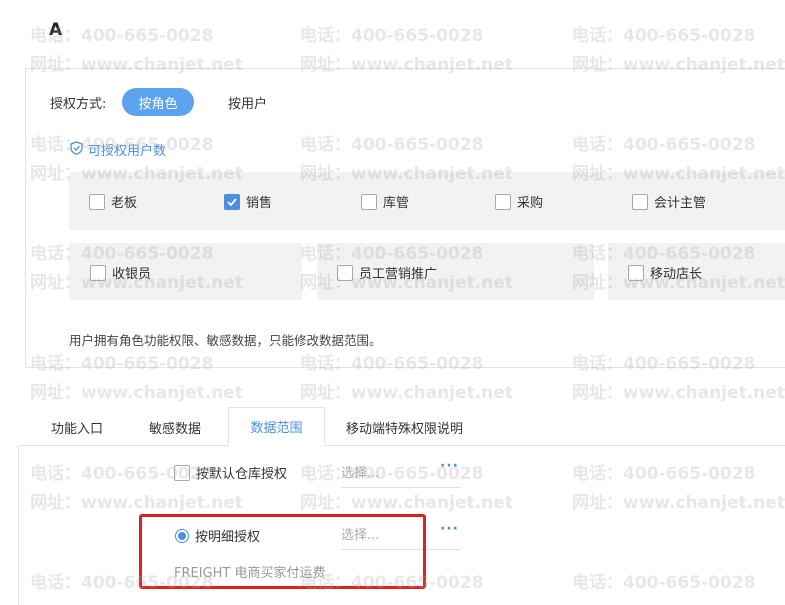 This screenshot has height=605, width=785. Describe the element at coordinates (449, 466) in the screenshot. I see `warehouse-more-button: ···` at that location.